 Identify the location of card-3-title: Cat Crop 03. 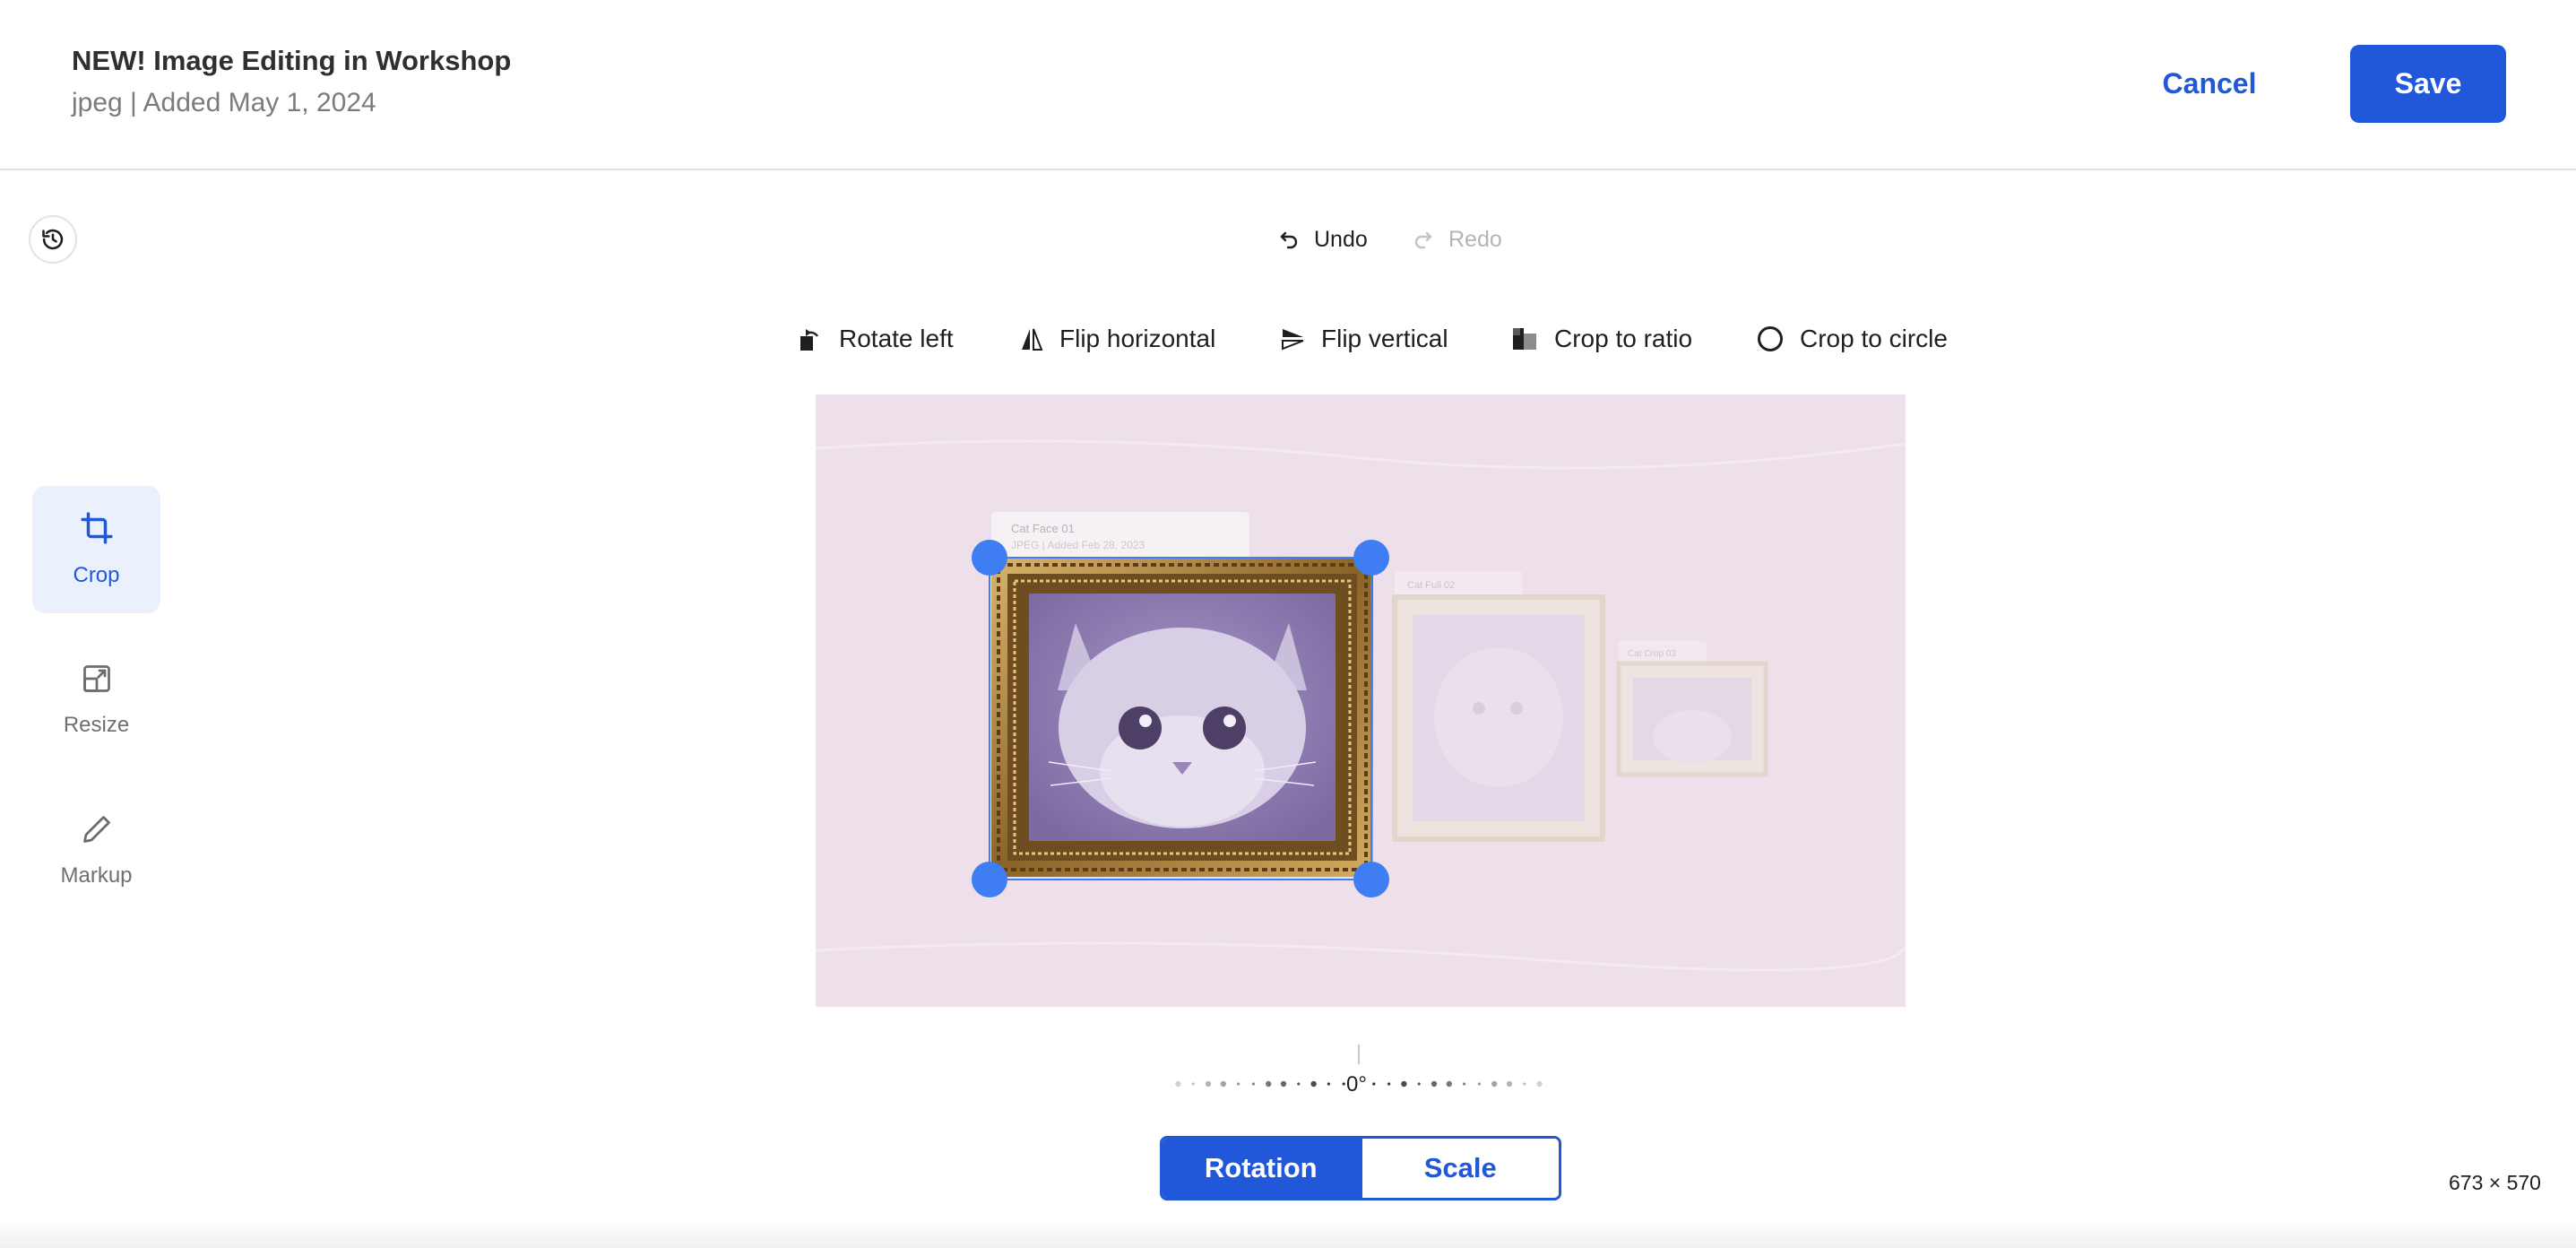
(1652, 654).